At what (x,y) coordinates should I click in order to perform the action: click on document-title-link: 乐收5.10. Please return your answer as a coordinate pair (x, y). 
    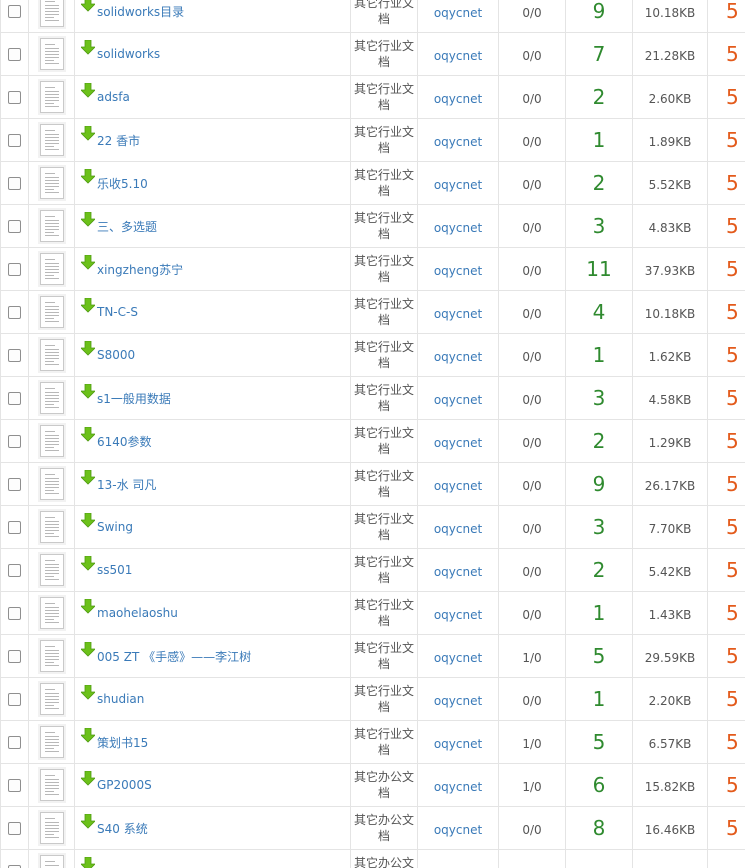
    Looking at the image, I should click on (122, 183).